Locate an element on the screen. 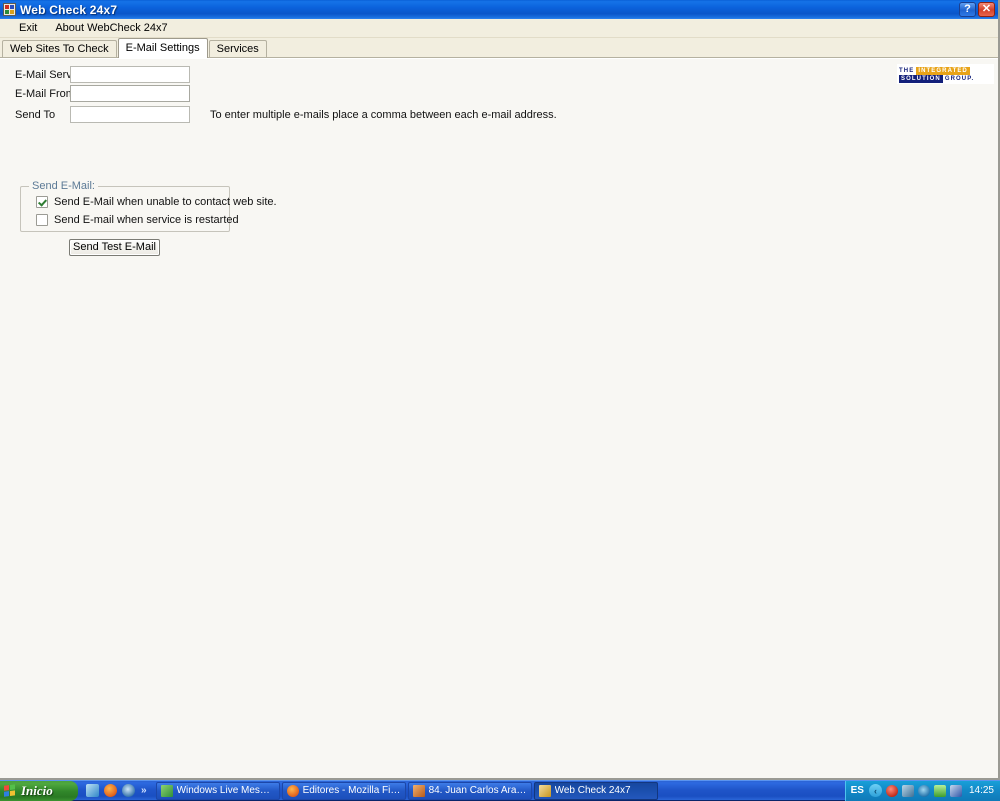 Image resolution: width=1000 pixels, height=801 pixels. user-account-icon is located at coordinates (940, 791).